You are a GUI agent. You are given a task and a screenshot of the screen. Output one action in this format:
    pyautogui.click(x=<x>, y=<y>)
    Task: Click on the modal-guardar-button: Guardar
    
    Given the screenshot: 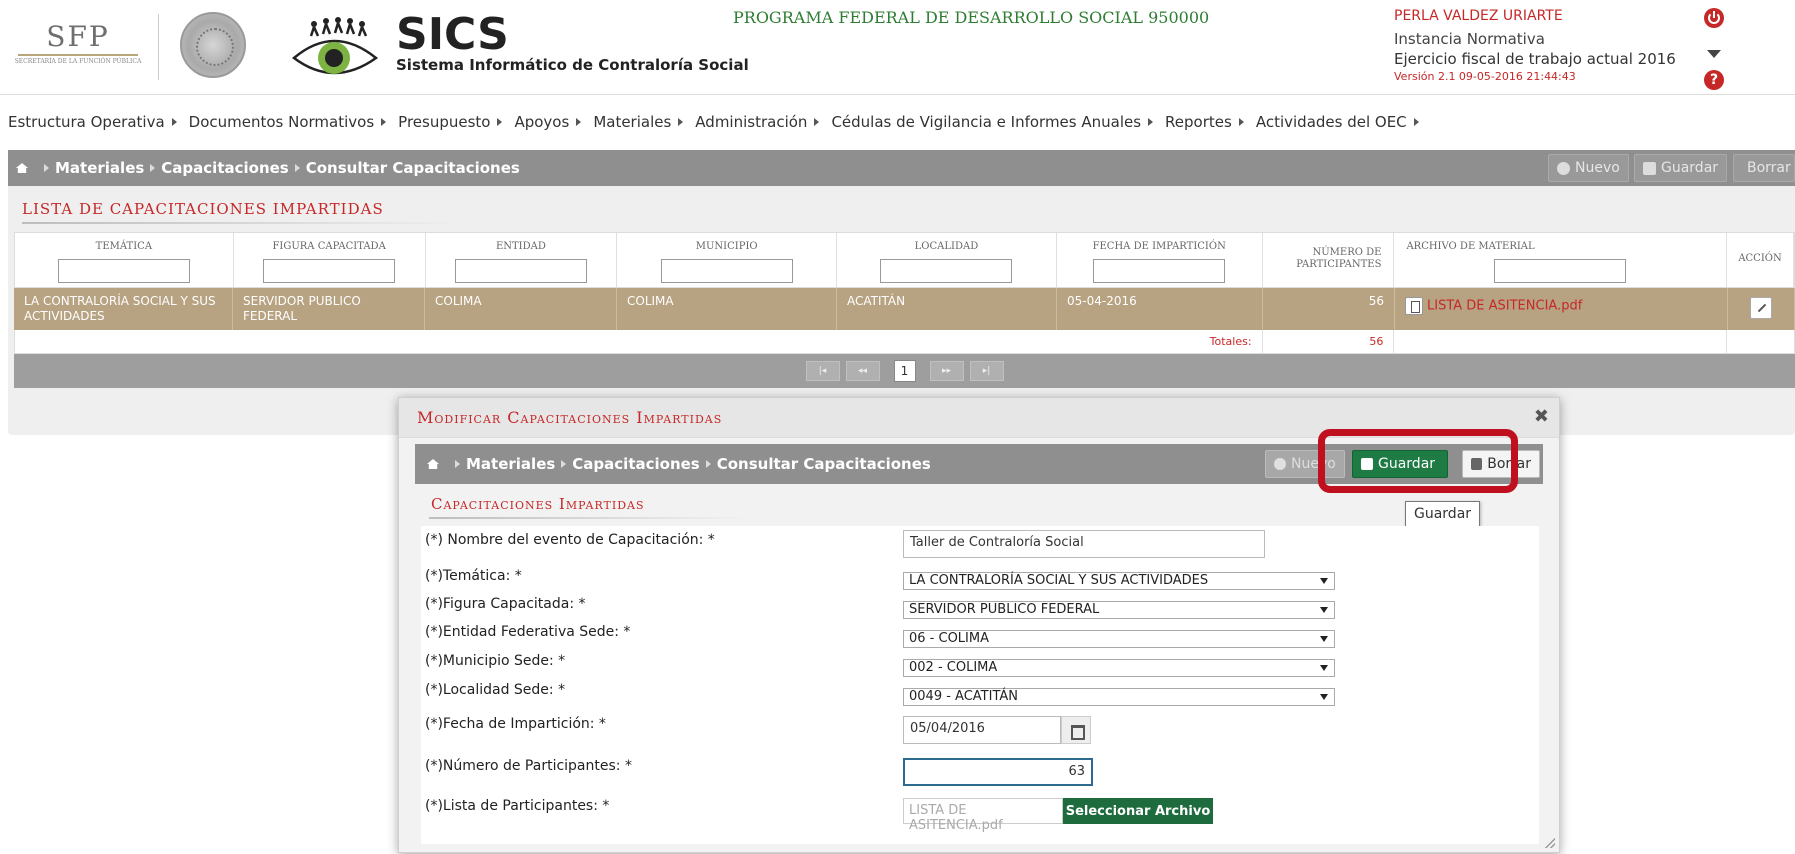 What is the action you would take?
    pyautogui.click(x=1400, y=464)
    